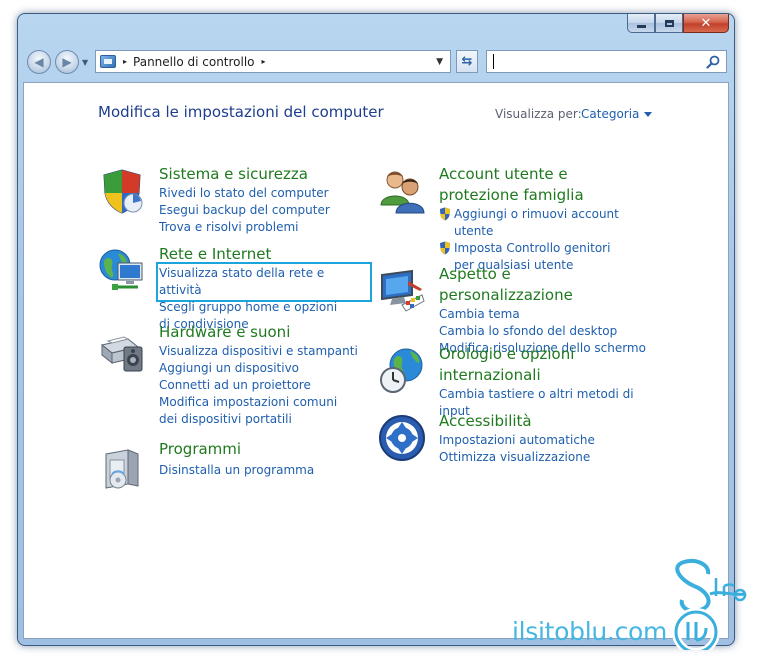  Describe the element at coordinates (264, 193) in the screenshot. I see `link-review-status: Rivedi lo stato del computer` at that location.